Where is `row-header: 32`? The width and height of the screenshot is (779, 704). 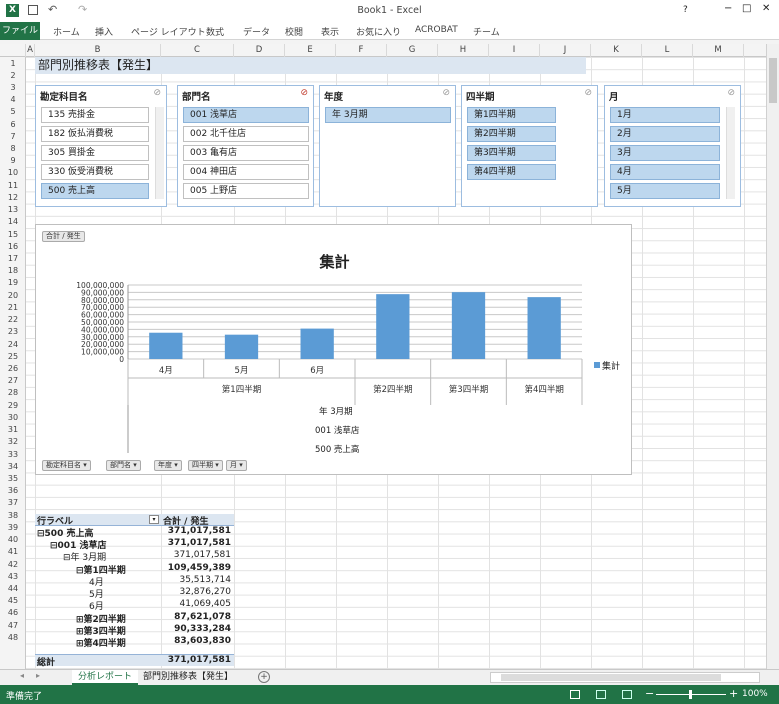 row-header: 32 is located at coordinates (13, 441).